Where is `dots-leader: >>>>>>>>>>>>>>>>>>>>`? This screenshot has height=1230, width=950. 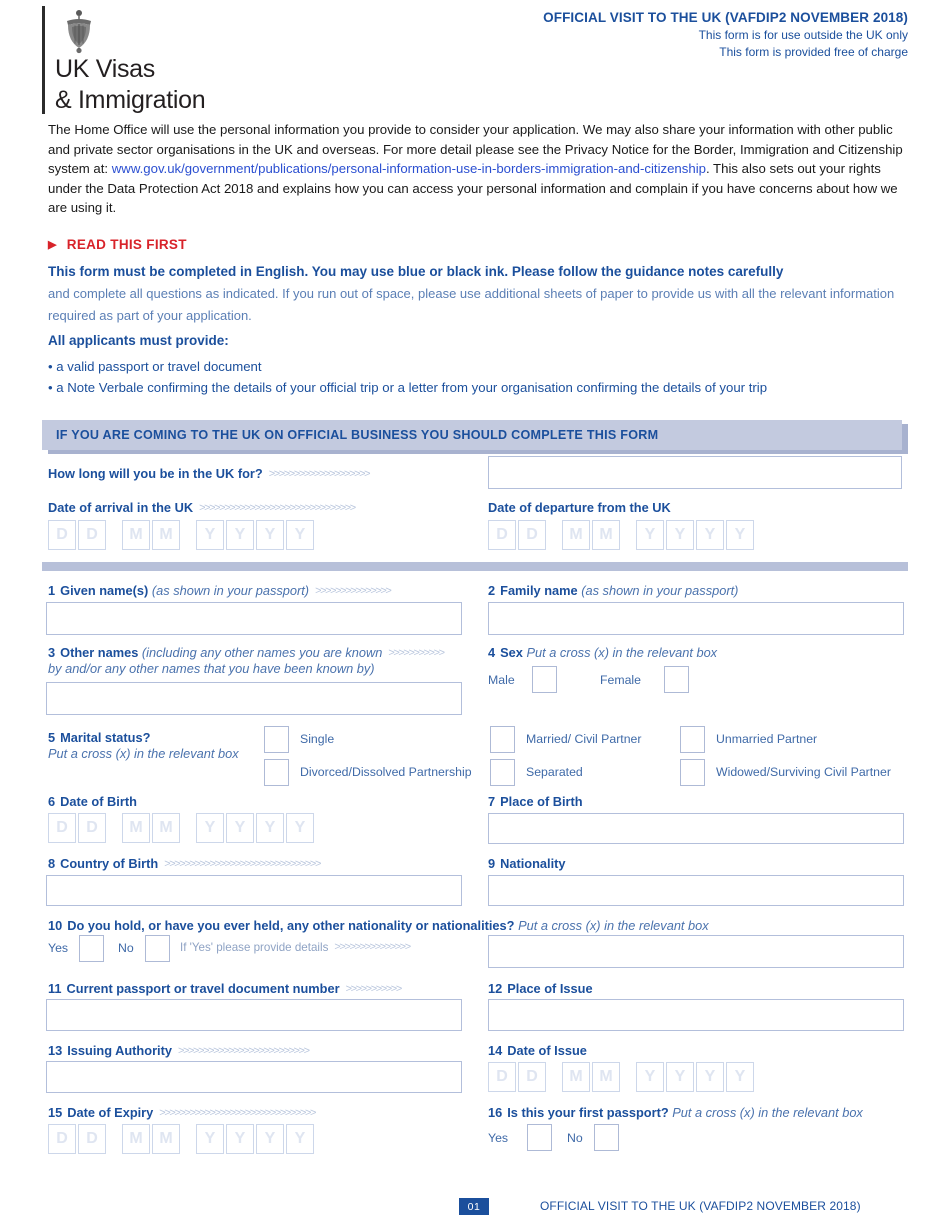 dots-leader: >>>>>>>>>>>>>>>>>>>> is located at coordinates (319, 474).